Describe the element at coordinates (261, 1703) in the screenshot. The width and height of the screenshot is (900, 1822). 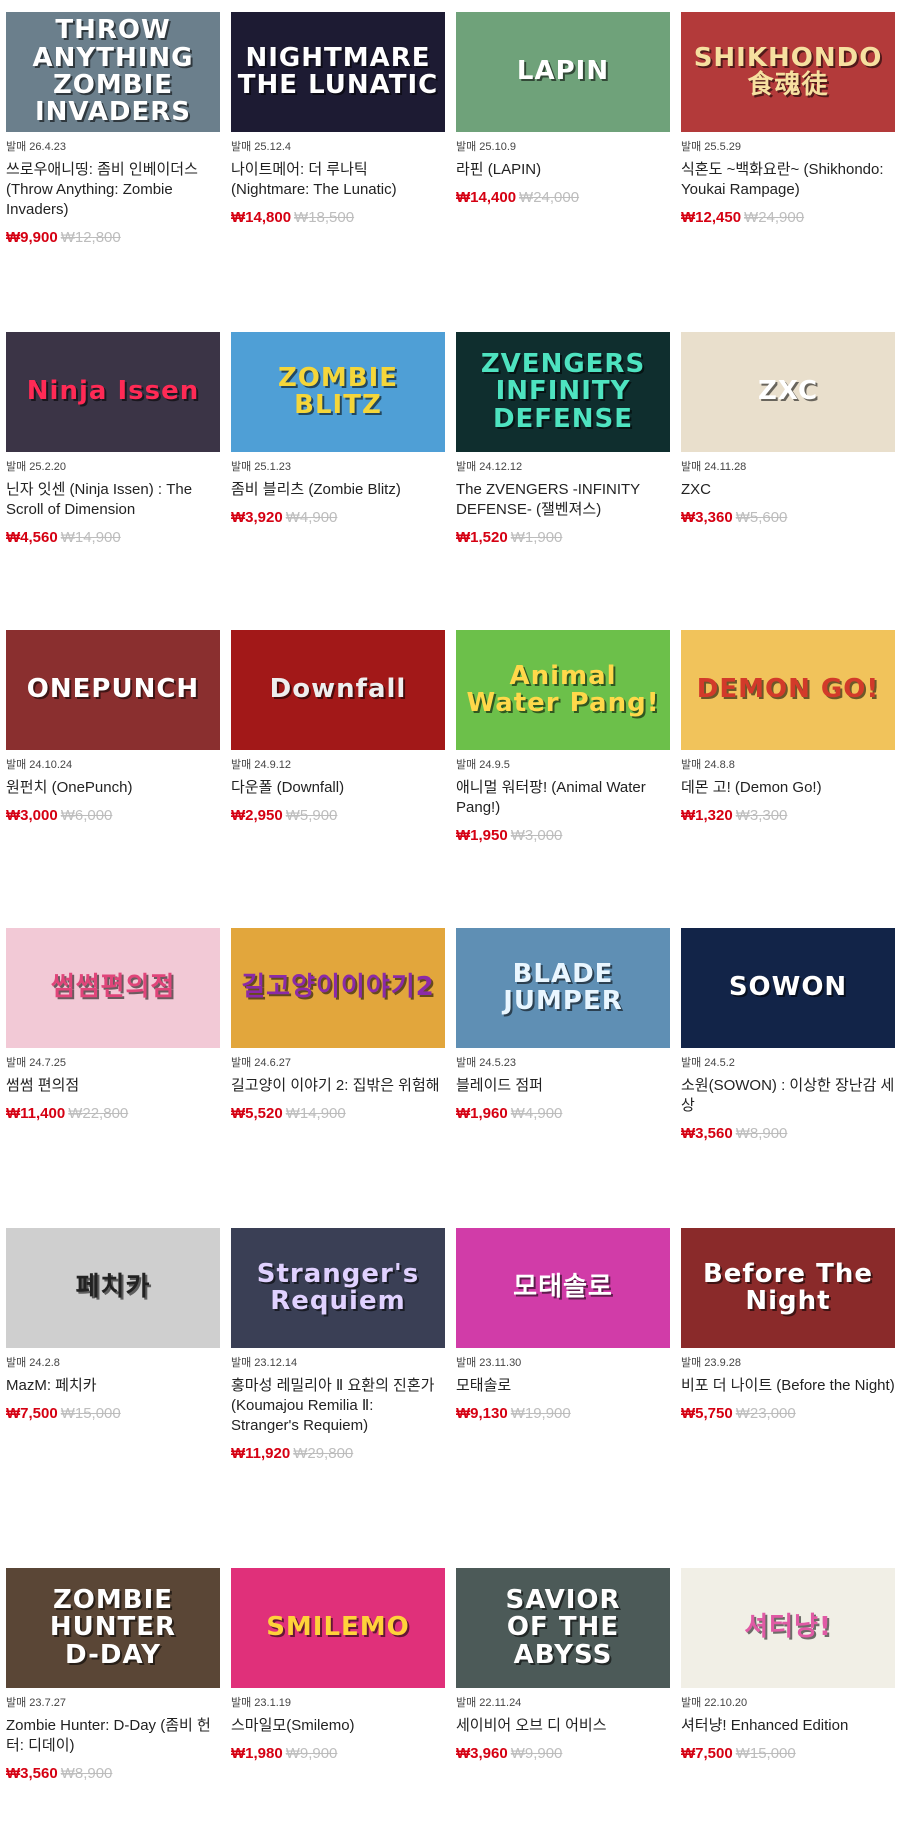
I see `release-date: 발매 23.1.19` at that location.